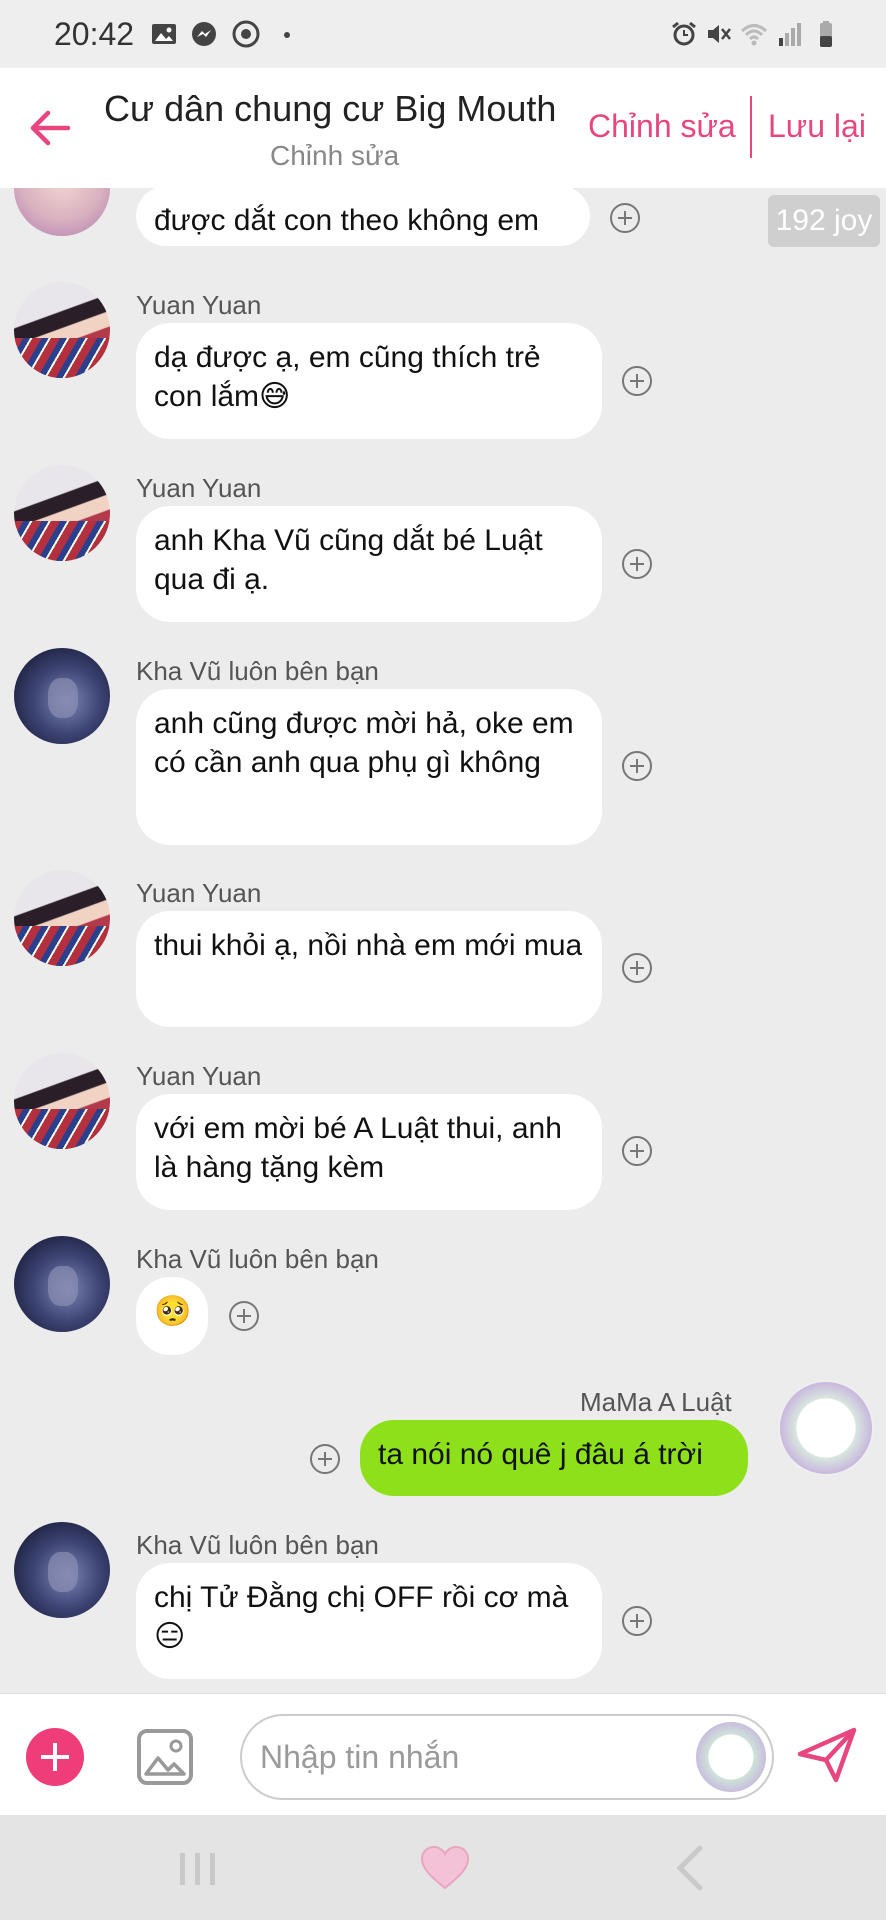 The image size is (886, 1920). I want to click on message-input, so click(470, 1757).